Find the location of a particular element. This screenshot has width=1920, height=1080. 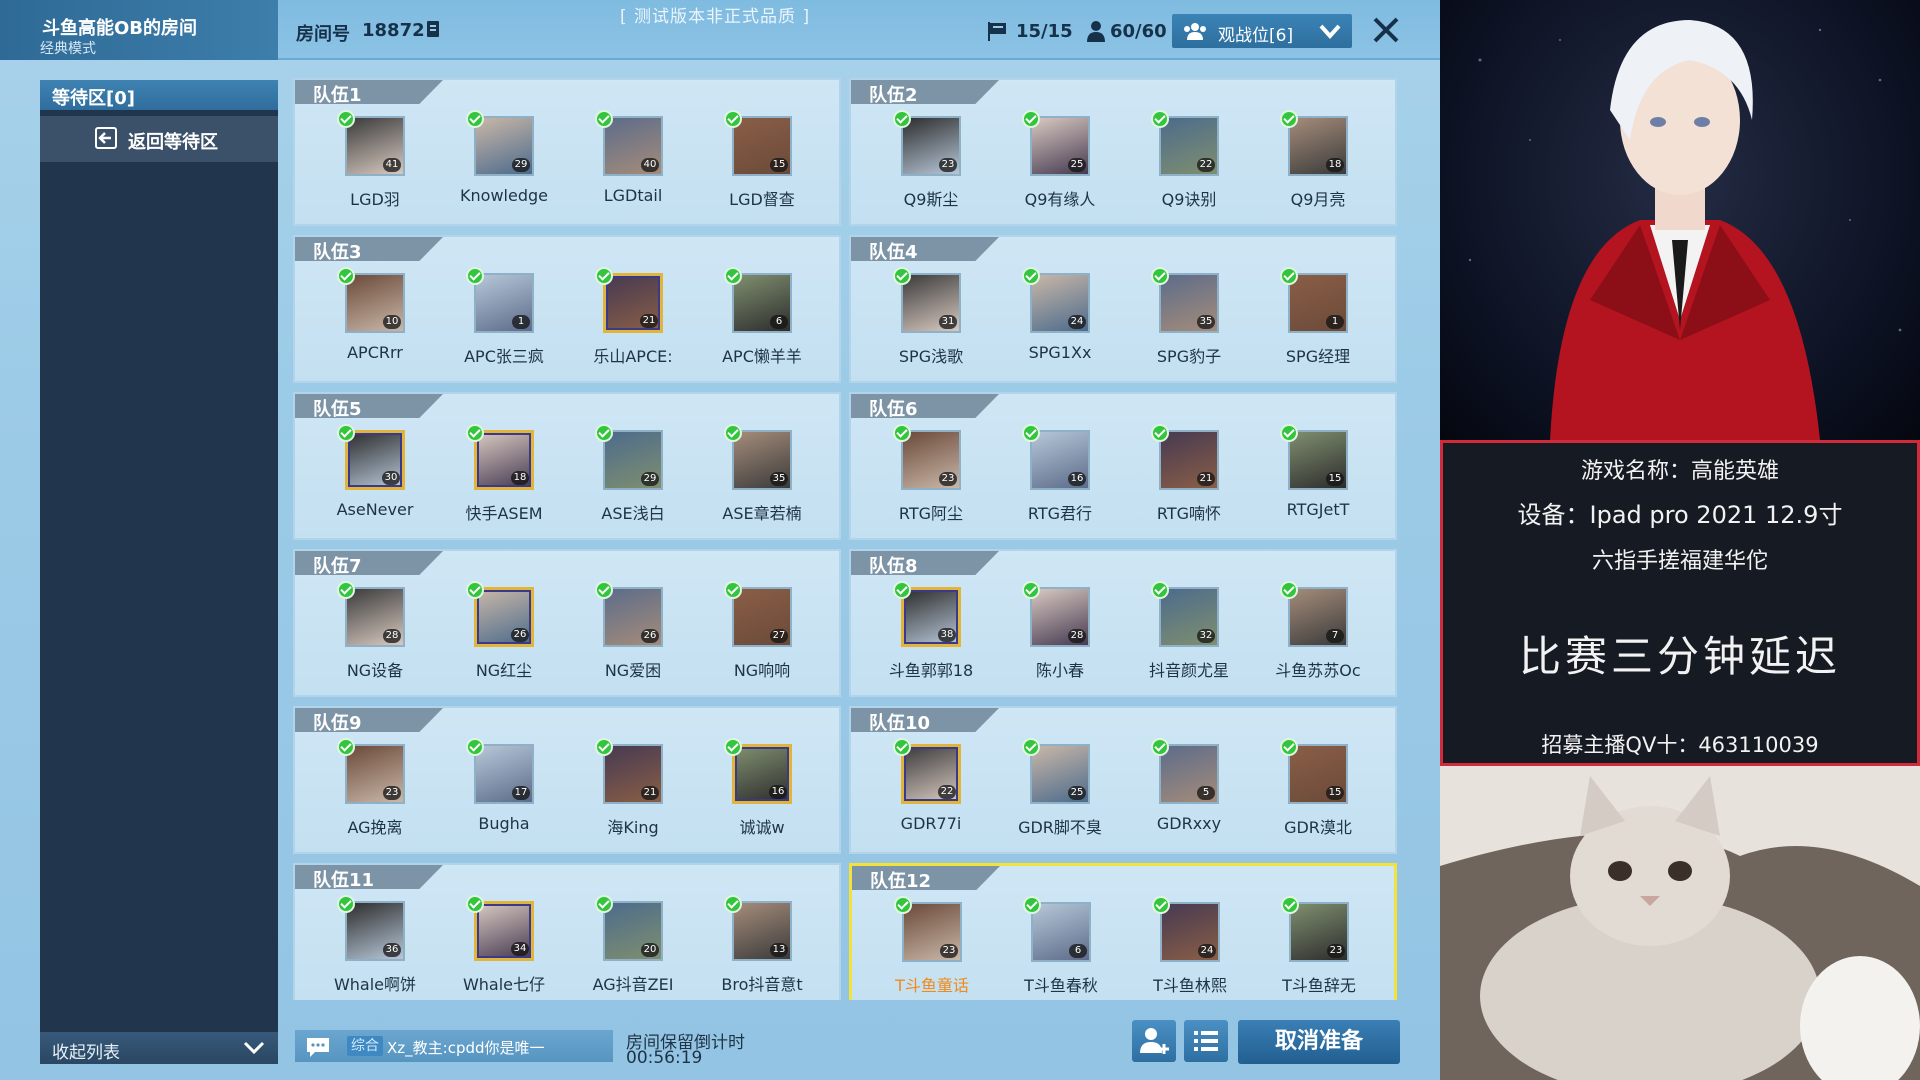

player-slot: 23 T斗鱼童话 is located at coordinates (932, 948).